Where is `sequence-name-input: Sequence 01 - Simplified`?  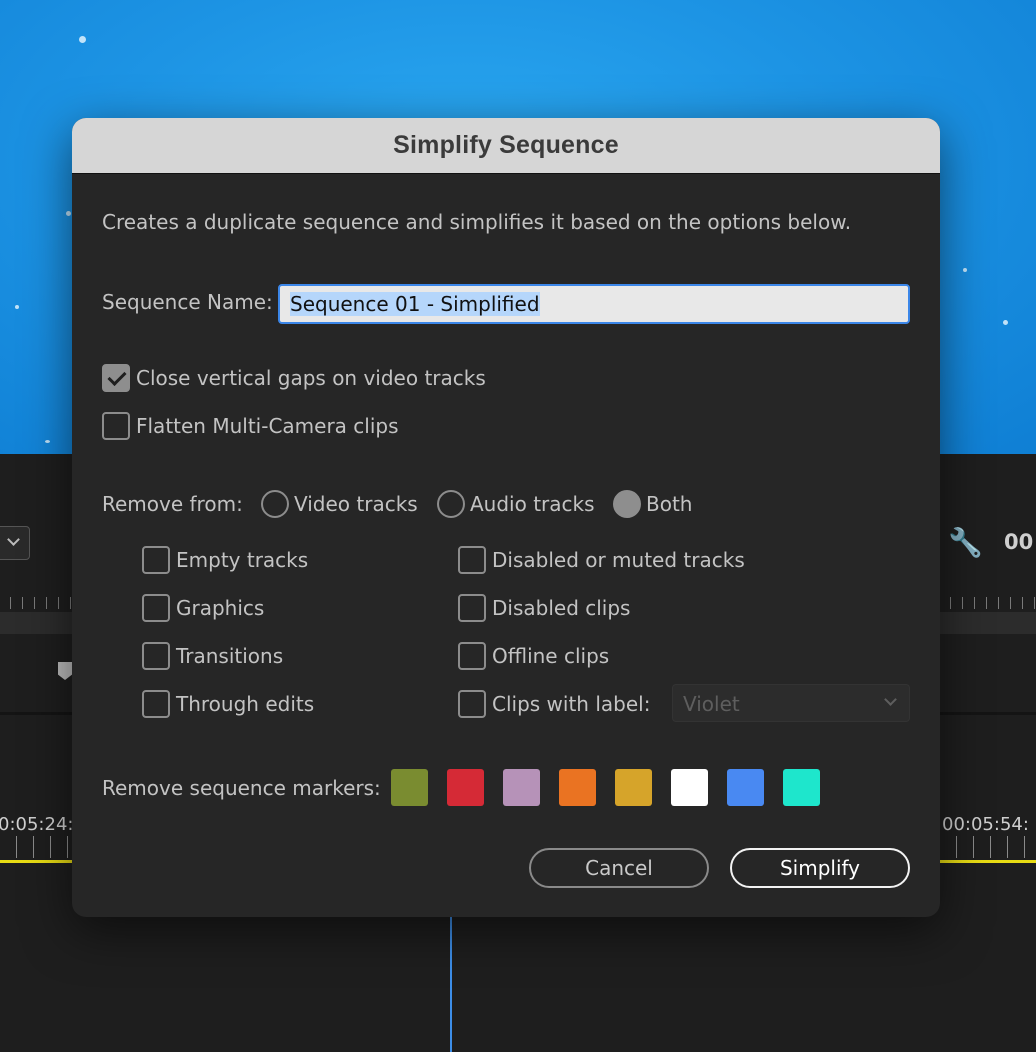
sequence-name-input: Sequence 01 - Simplified is located at coordinates (594, 304).